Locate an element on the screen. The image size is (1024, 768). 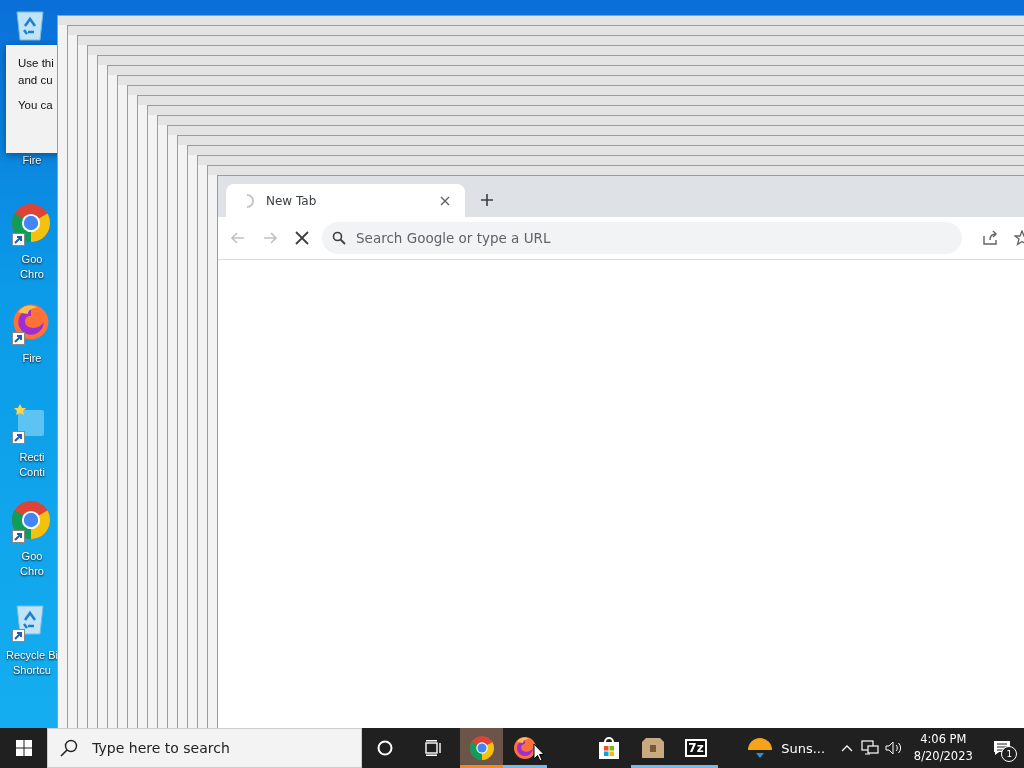
store-bag-icon is located at coordinates (609, 748).